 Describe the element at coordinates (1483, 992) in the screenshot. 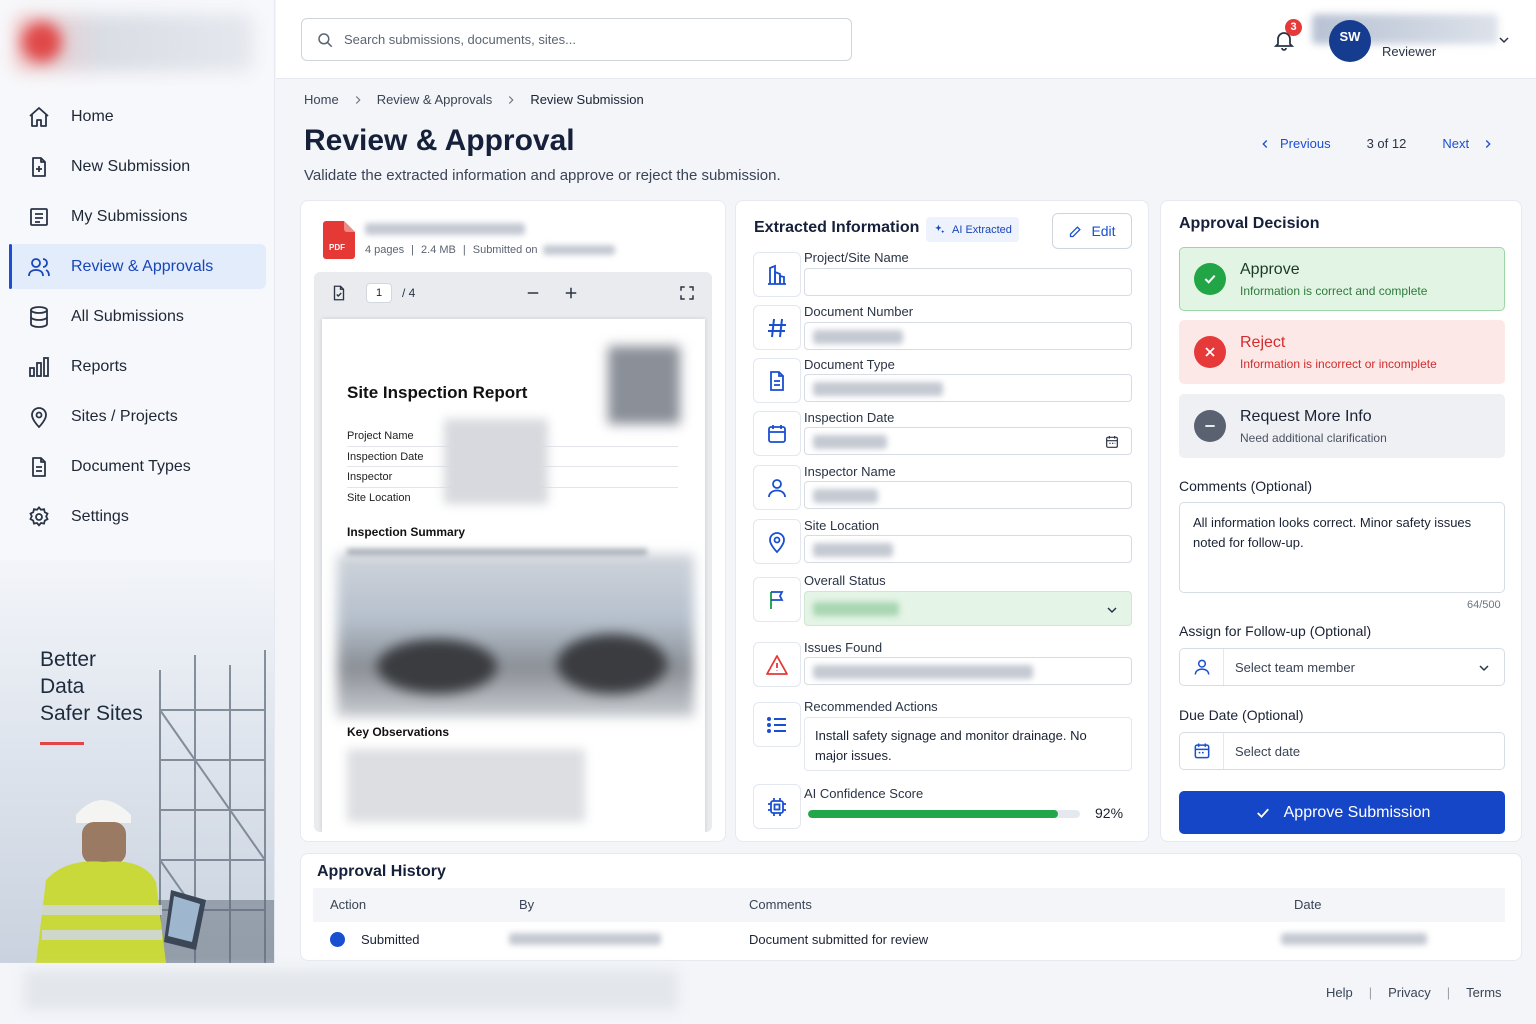

I see `footer-terms-link: Terms` at that location.